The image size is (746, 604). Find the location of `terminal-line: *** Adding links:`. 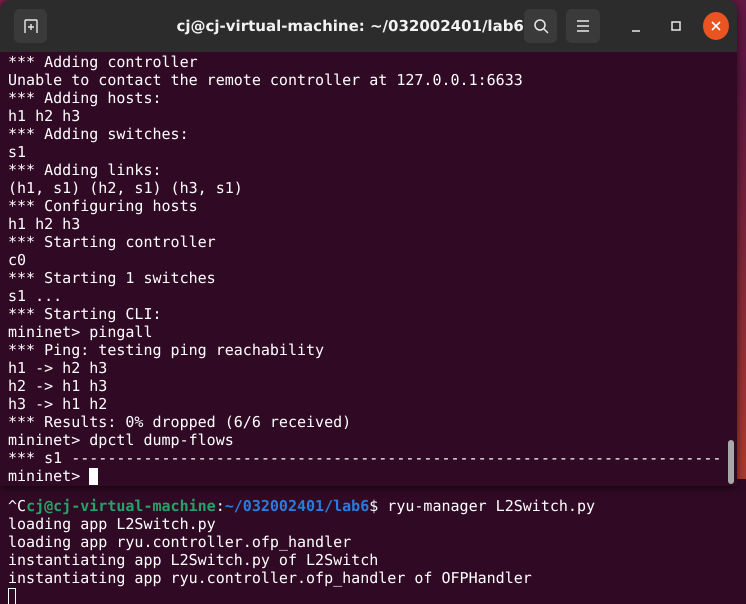

terminal-line: *** Adding links: is located at coordinates (85, 170).